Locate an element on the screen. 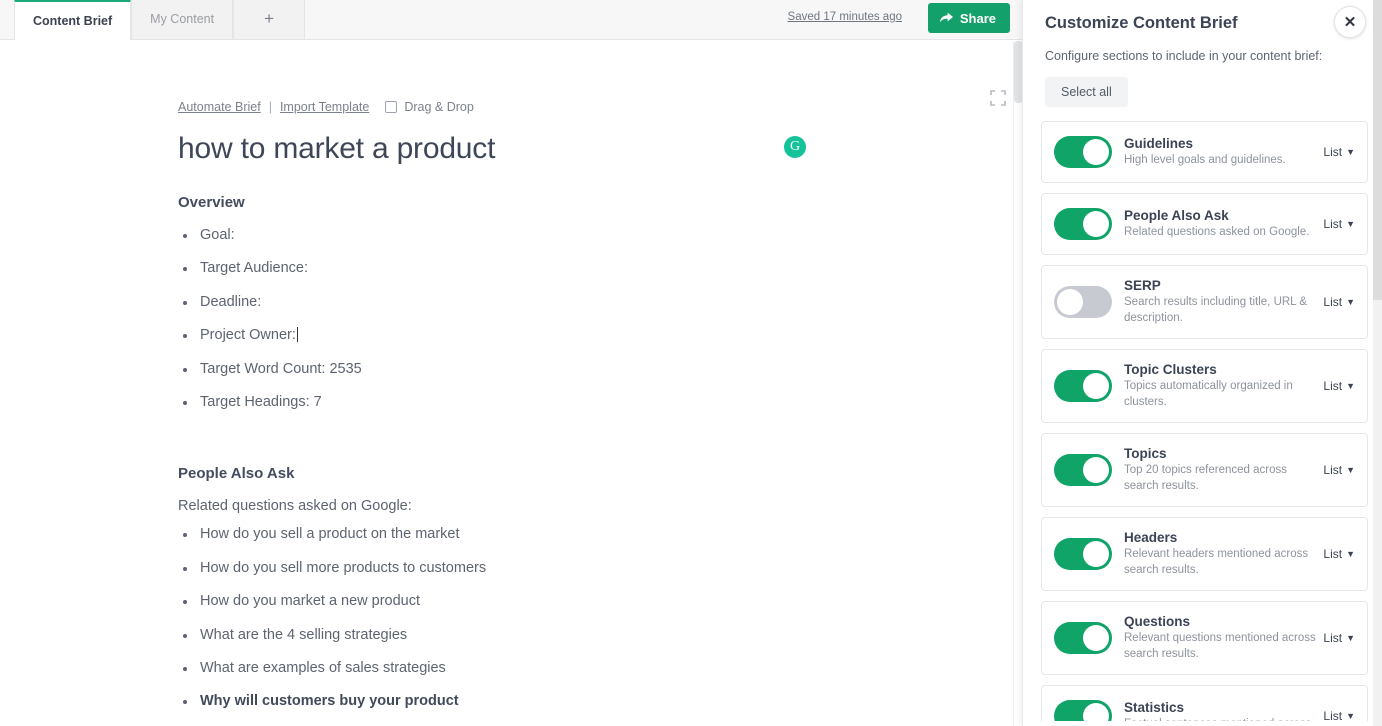 The width and height of the screenshot is (1382, 726). list-item-text: Why will customers buy your product is located at coordinates (329, 701).